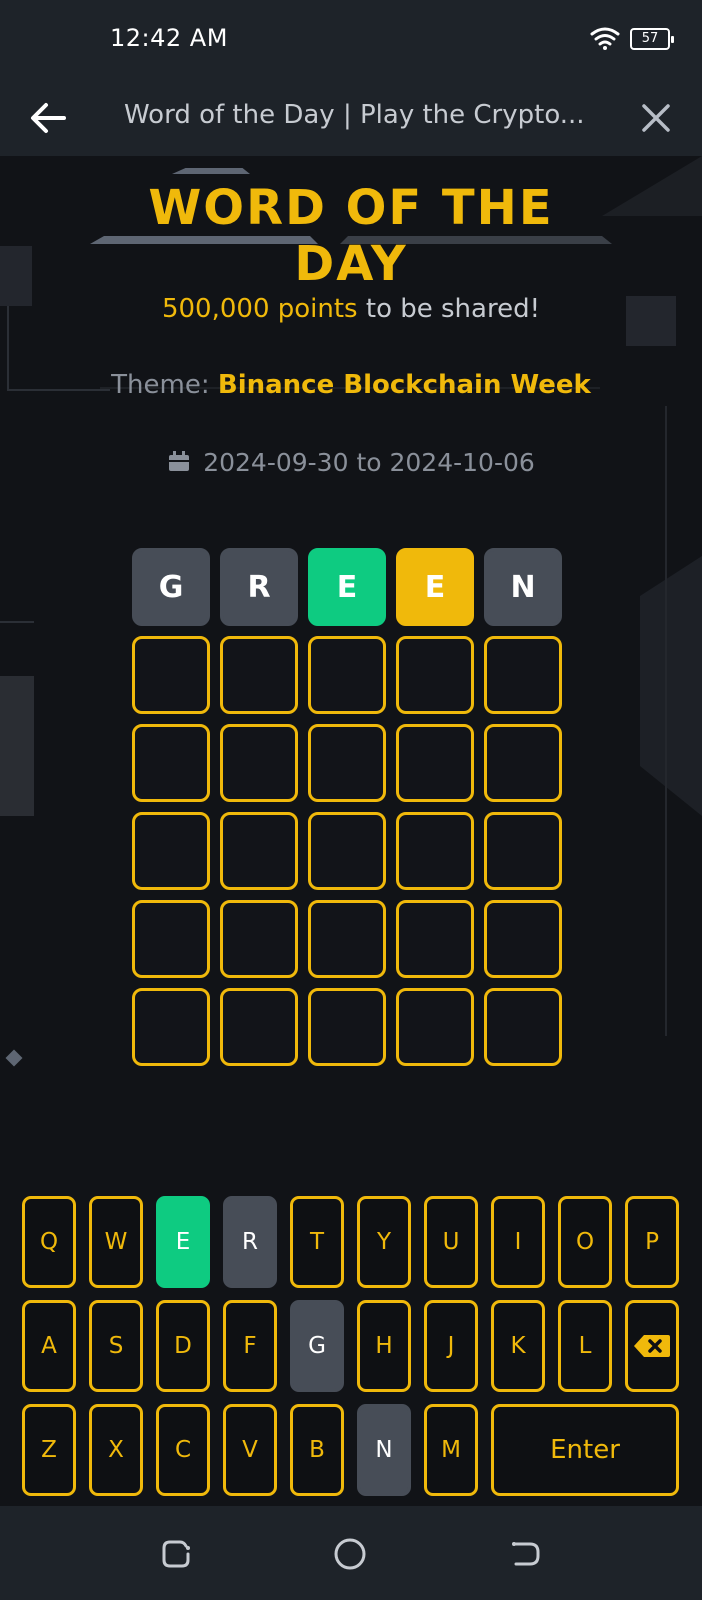 This screenshot has width=702, height=1600. Describe the element at coordinates (171, 587) in the screenshot. I see `guess-tile: G` at that location.